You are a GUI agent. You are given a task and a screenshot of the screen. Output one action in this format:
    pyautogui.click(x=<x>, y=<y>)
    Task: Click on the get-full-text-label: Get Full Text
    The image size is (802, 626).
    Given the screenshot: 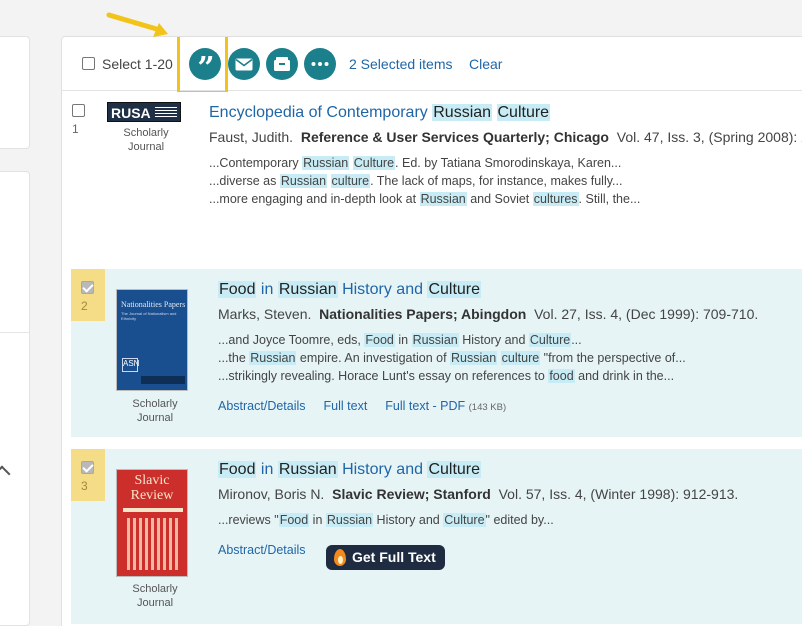 What is the action you would take?
    pyautogui.click(x=394, y=557)
    